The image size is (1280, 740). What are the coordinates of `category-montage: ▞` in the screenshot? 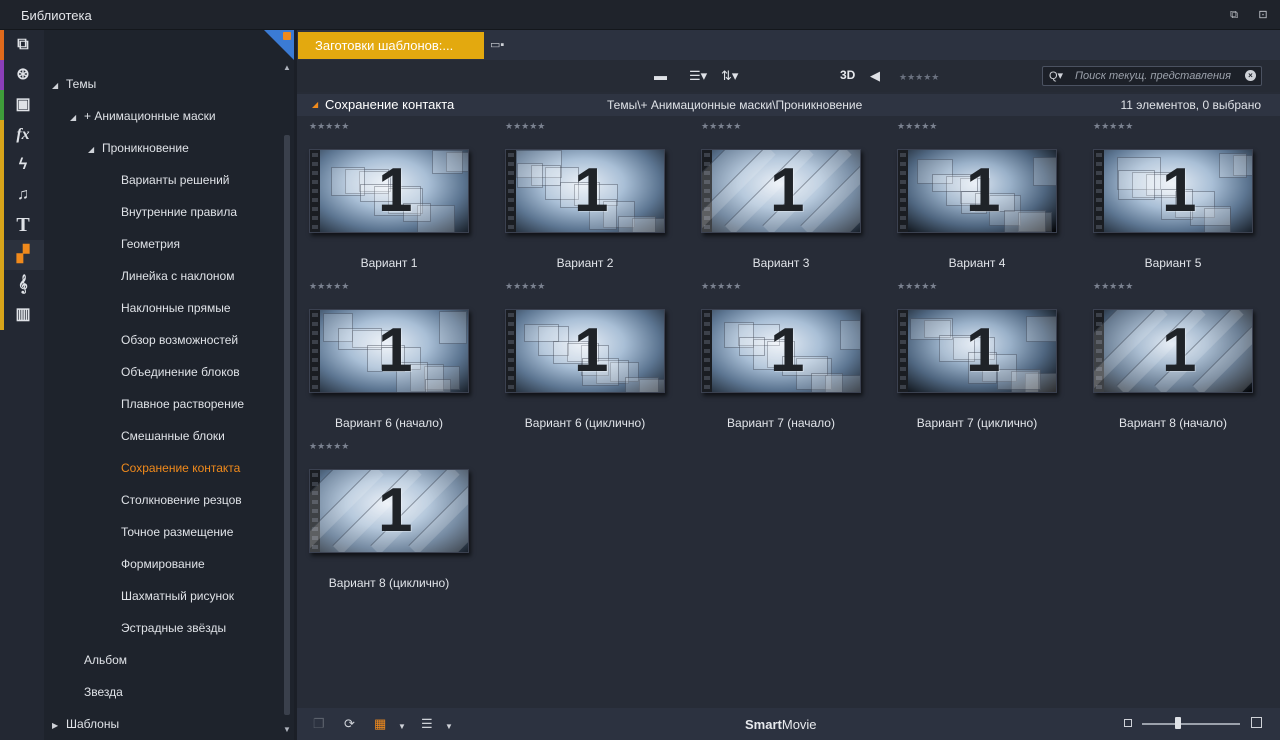 It's located at (22, 255).